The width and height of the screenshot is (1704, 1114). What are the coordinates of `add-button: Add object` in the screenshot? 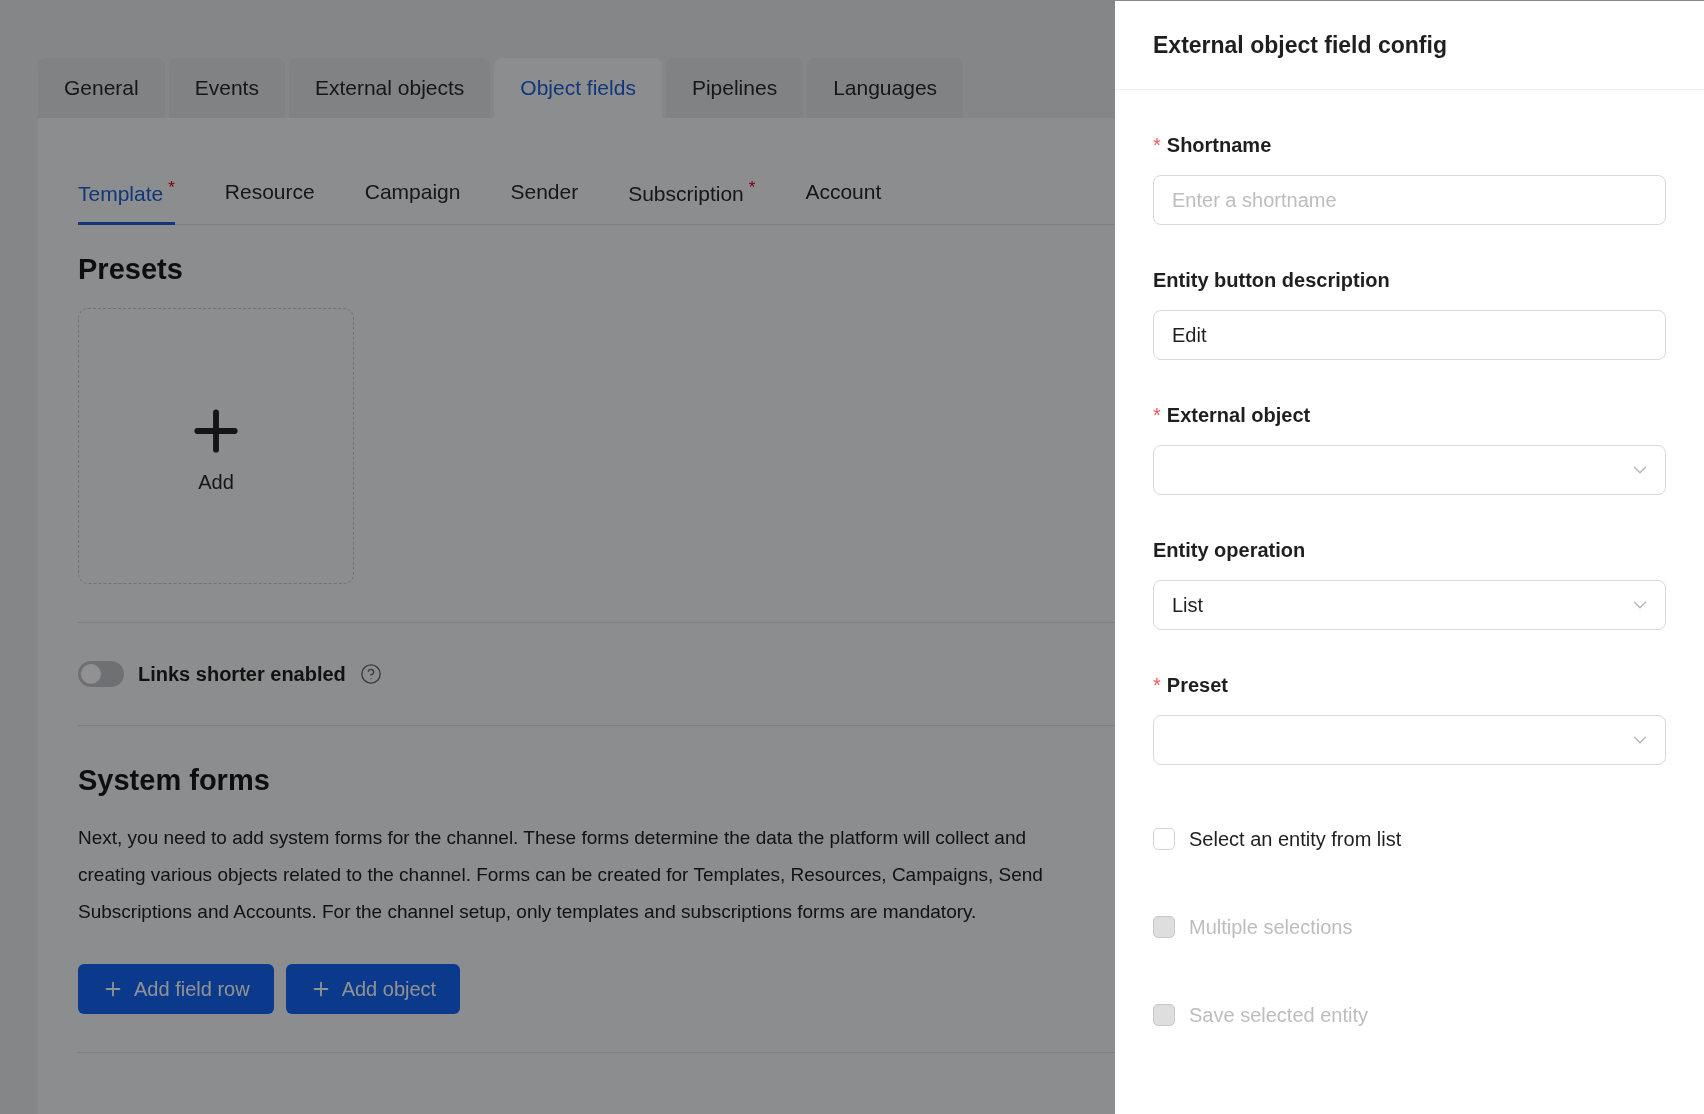 It's located at (373, 989).